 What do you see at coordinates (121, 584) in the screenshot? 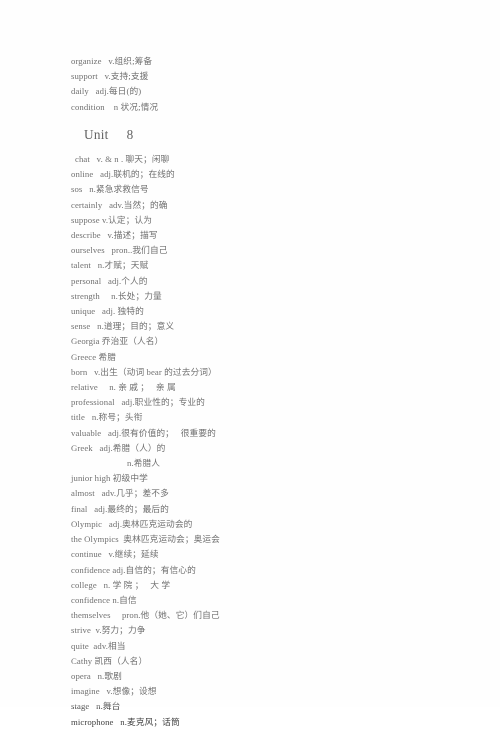
I see `vocab-entry: college n. 学 院 ； 大 学` at bounding box center [121, 584].